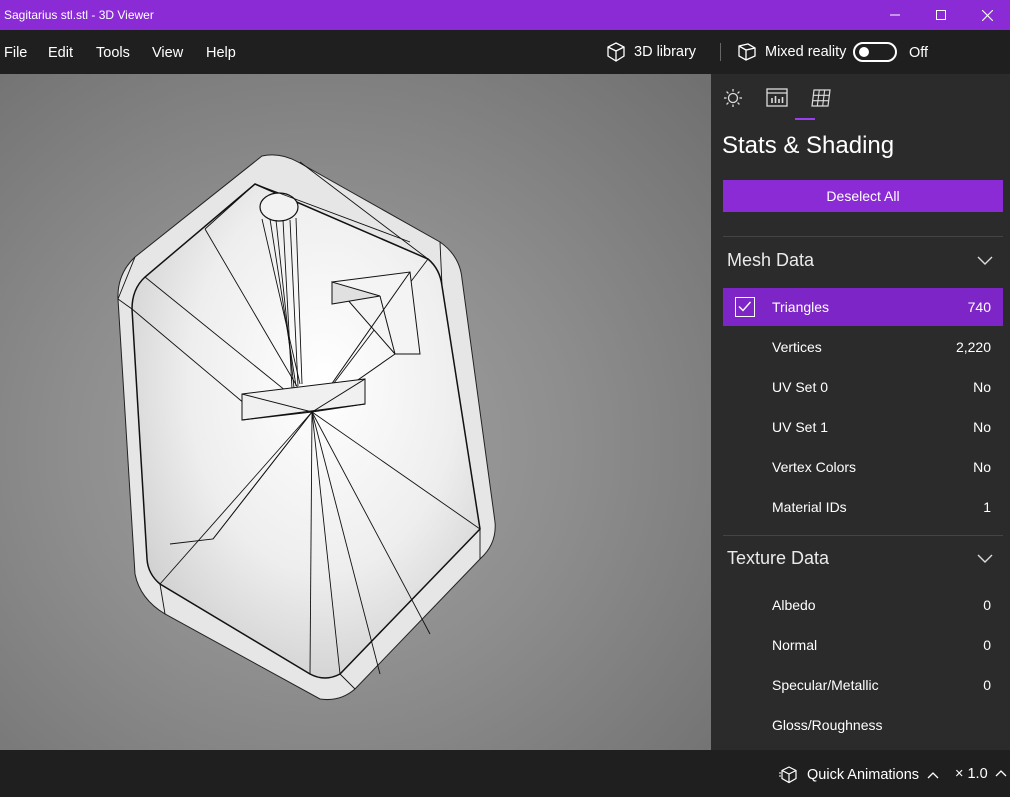 Image resolution: width=1010 pixels, height=797 pixels. Describe the element at coordinates (973, 347) in the screenshot. I see `row-value: 2,220` at that location.